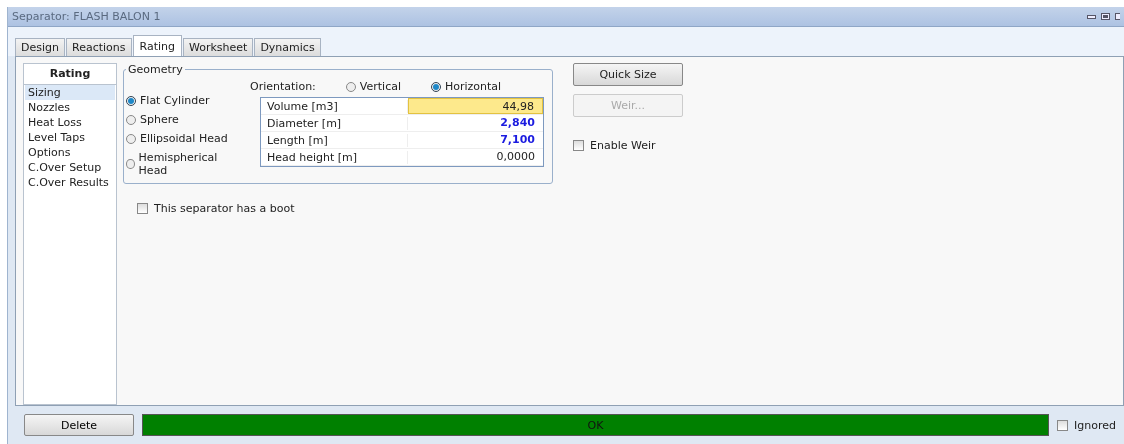  What do you see at coordinates (159, 119) in the screenshot?
I see `radio-label: Sphere` at bounding box center [159, 119].